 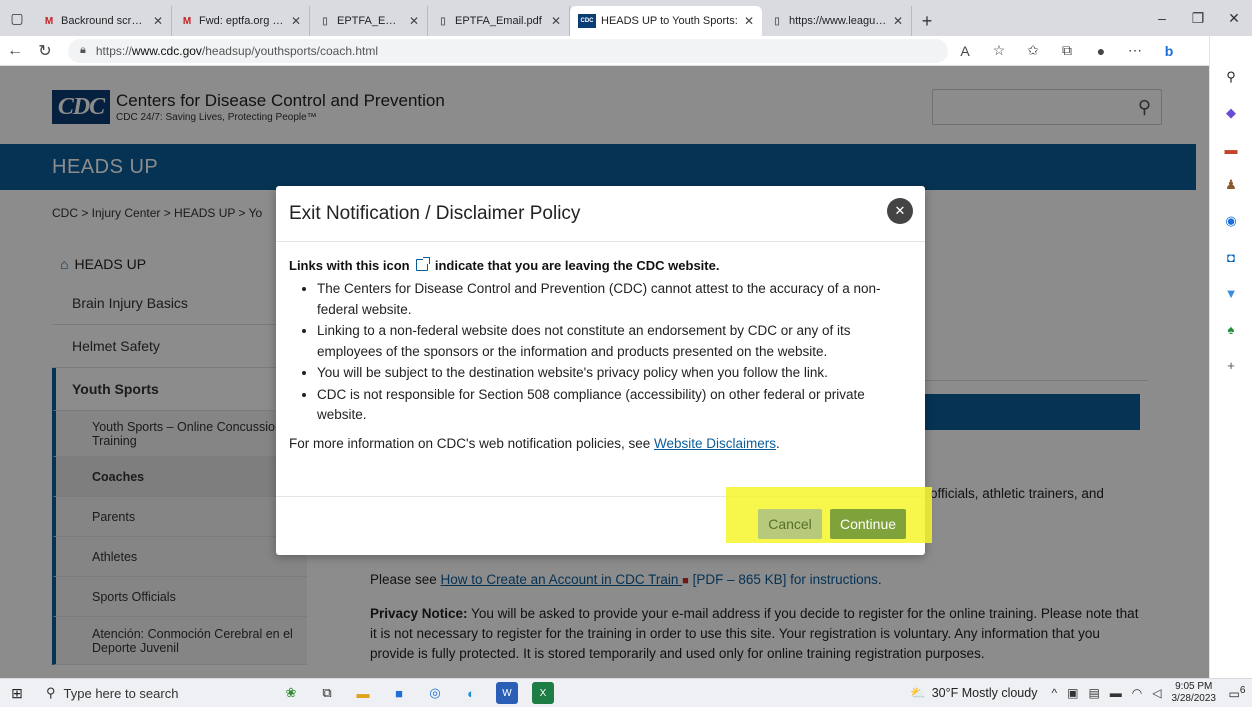 I want to click on favorites-icon: ✩, so click(x=1033, y=50).